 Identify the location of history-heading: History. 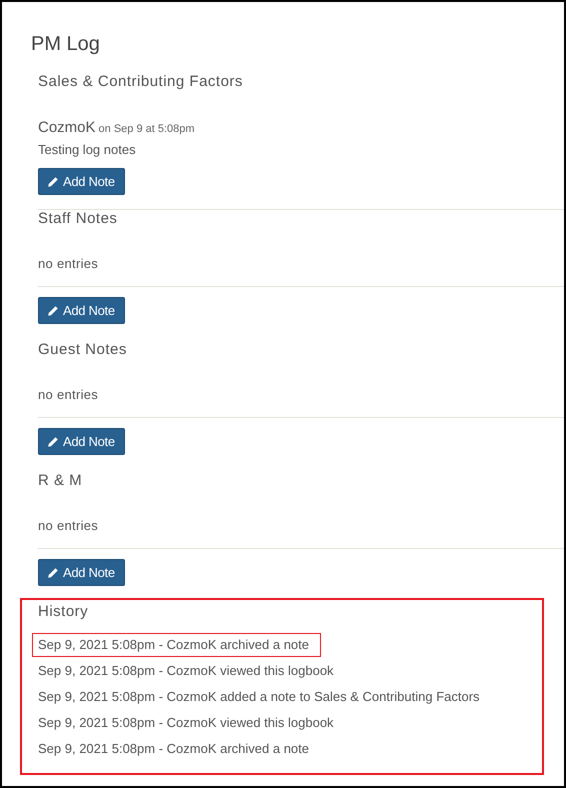
(64, 612).